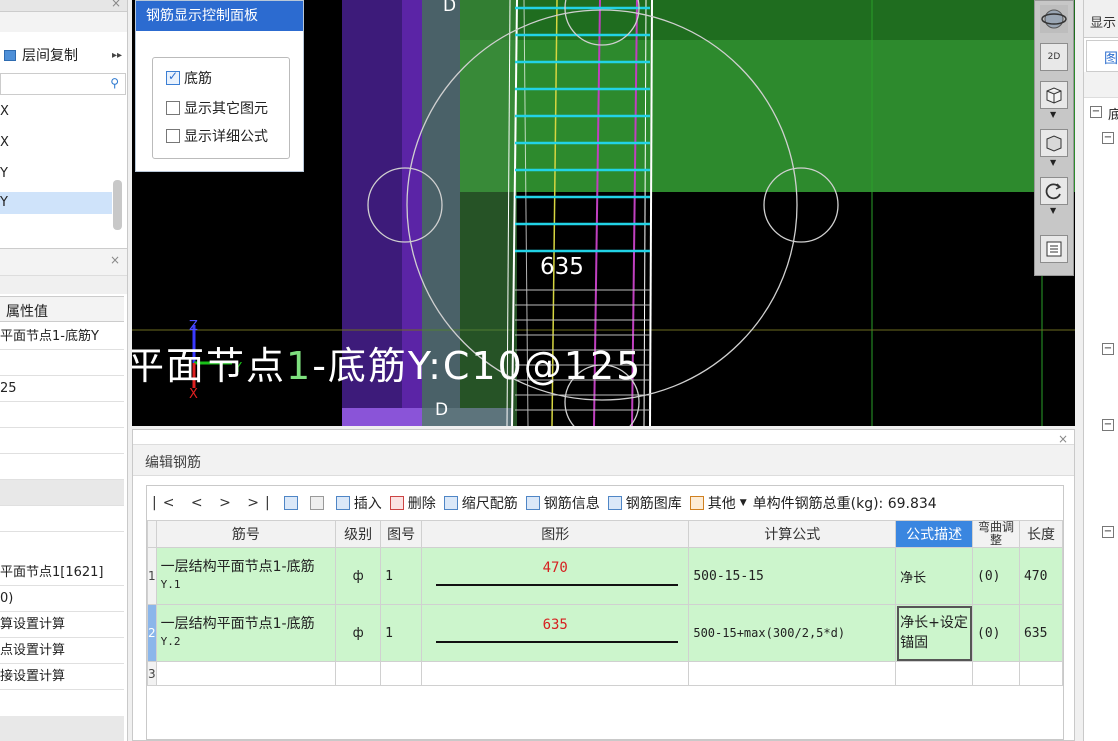 The height and width of the screenshot is (741, 1118). I want to click on other-menu-button: 其他 ▼, so click(718, 503).